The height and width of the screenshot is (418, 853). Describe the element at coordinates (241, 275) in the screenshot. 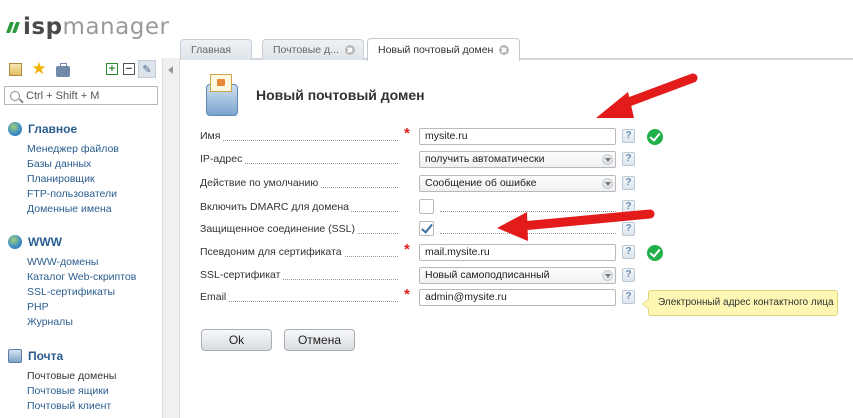

I see `field-label: SSL-сертификат` at that location.